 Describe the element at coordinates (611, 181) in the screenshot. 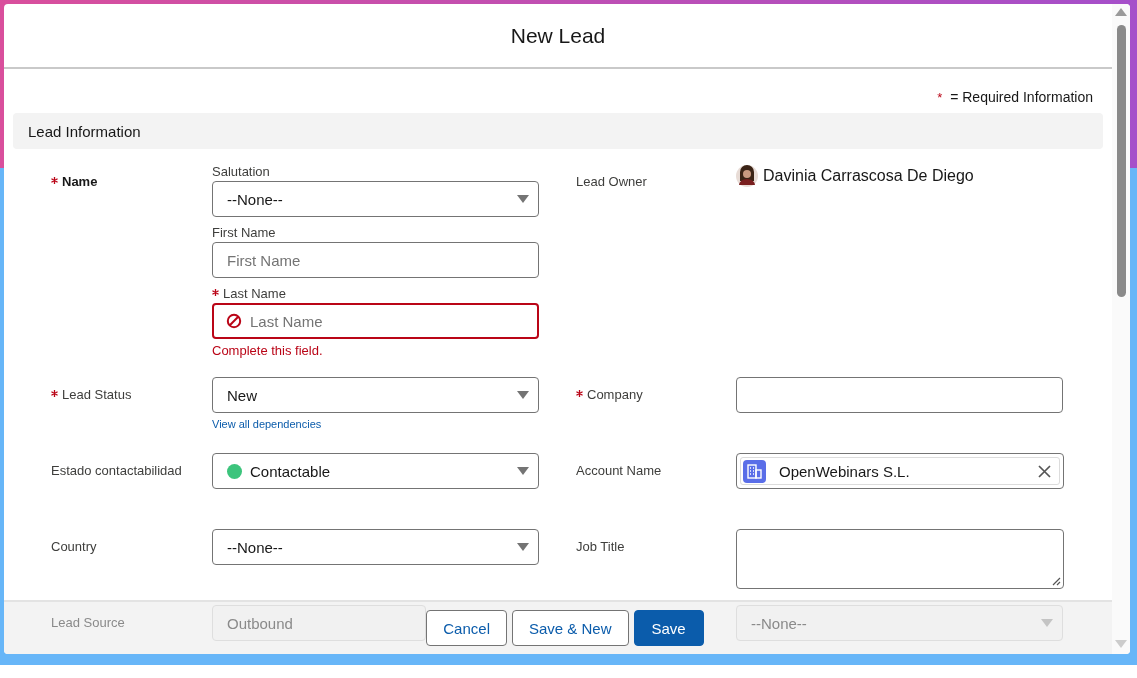

I see `field-label: Lead Owner` at that location.